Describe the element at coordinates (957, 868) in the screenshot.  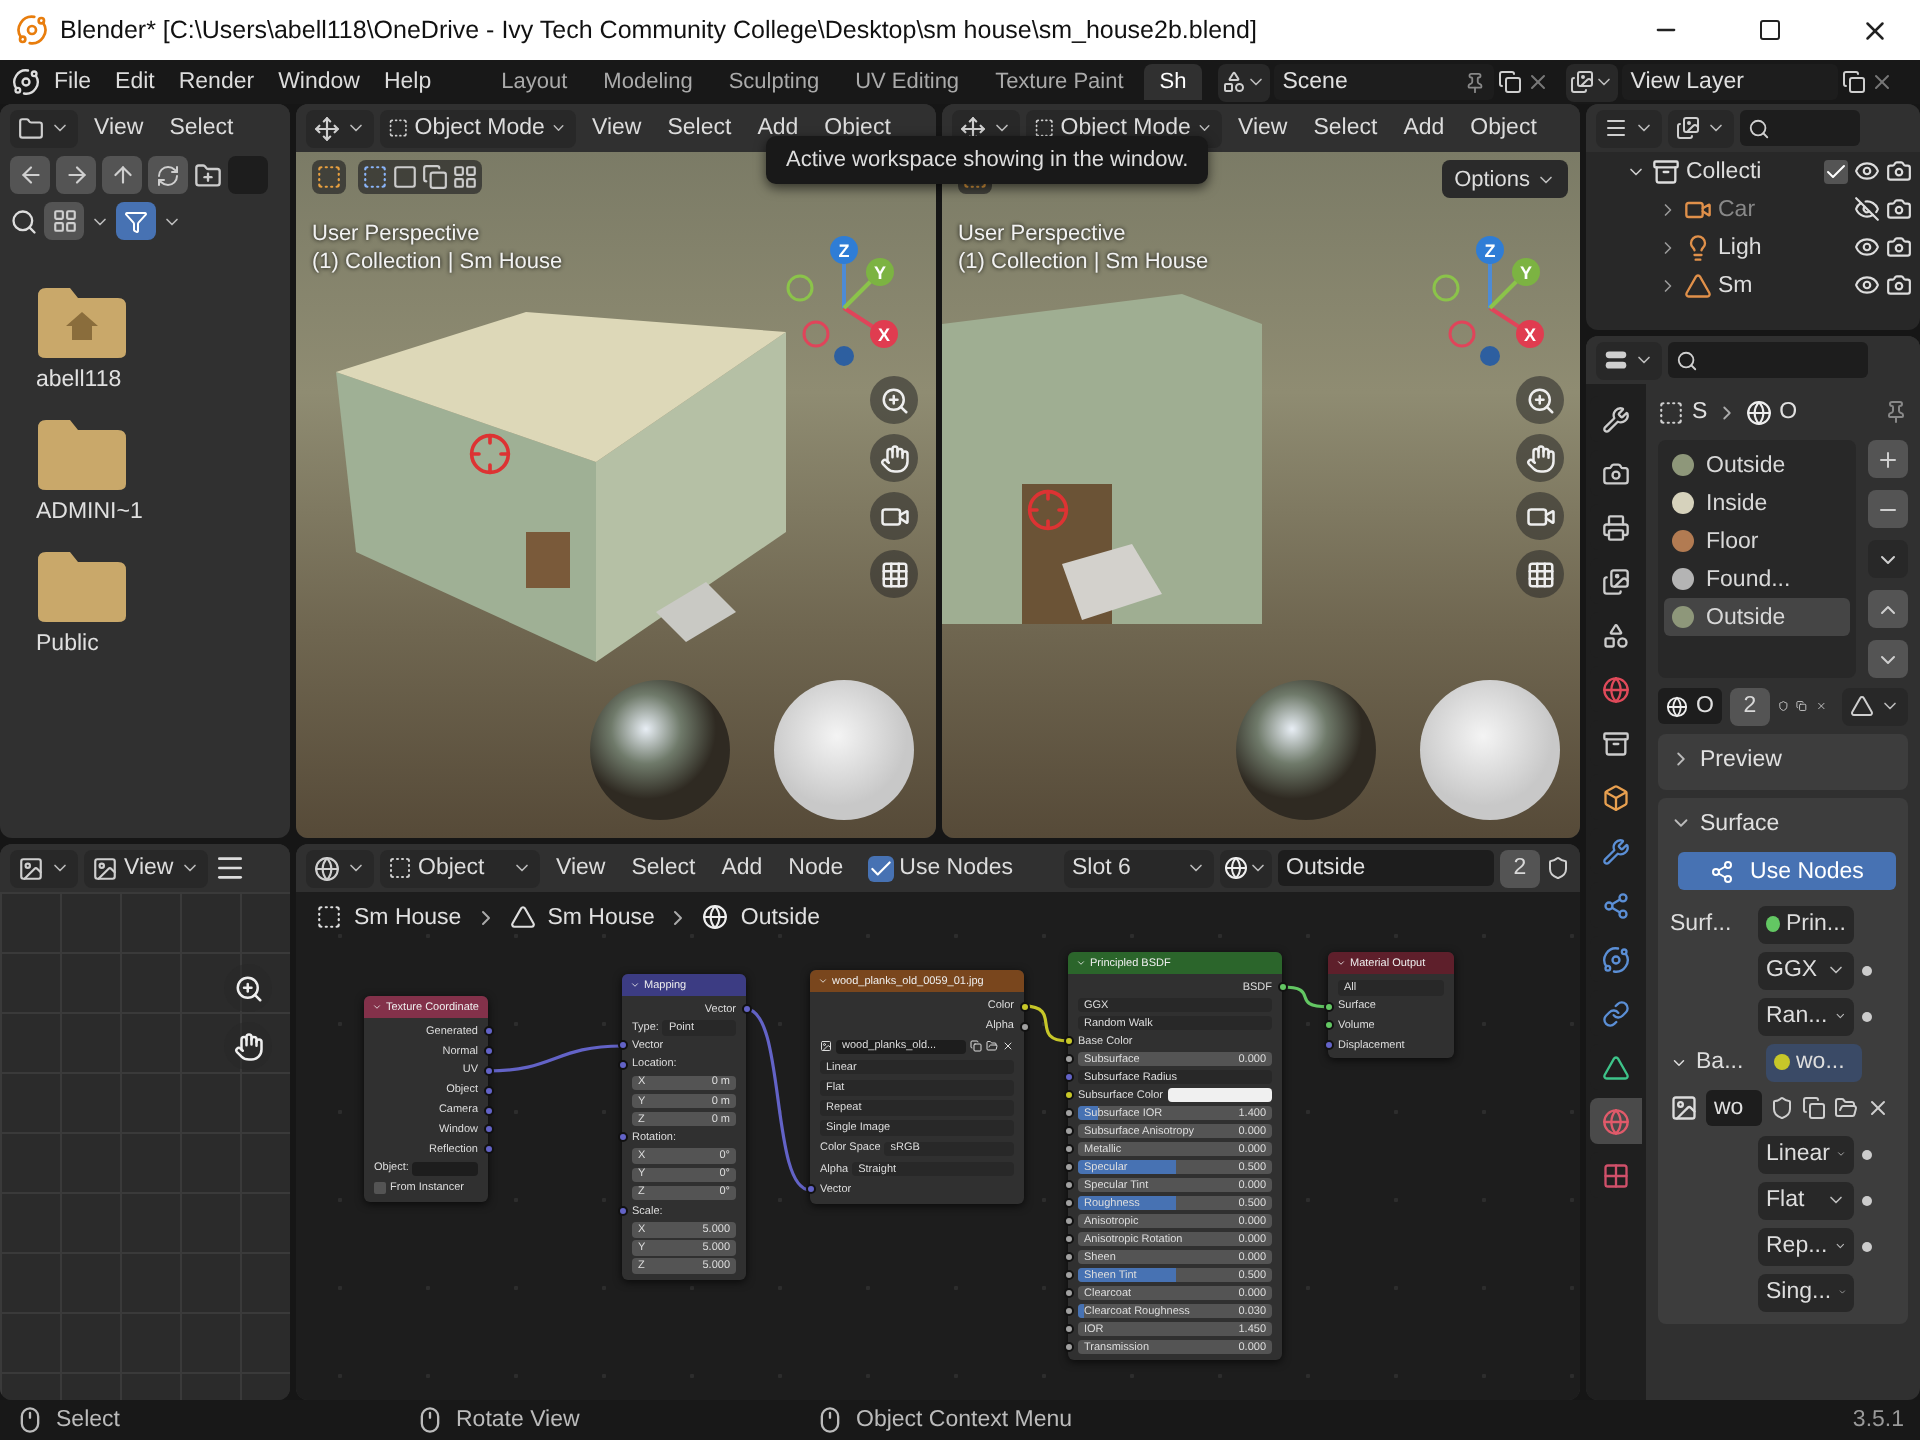
I see `checkbox-label: Use Nodes` at that location.